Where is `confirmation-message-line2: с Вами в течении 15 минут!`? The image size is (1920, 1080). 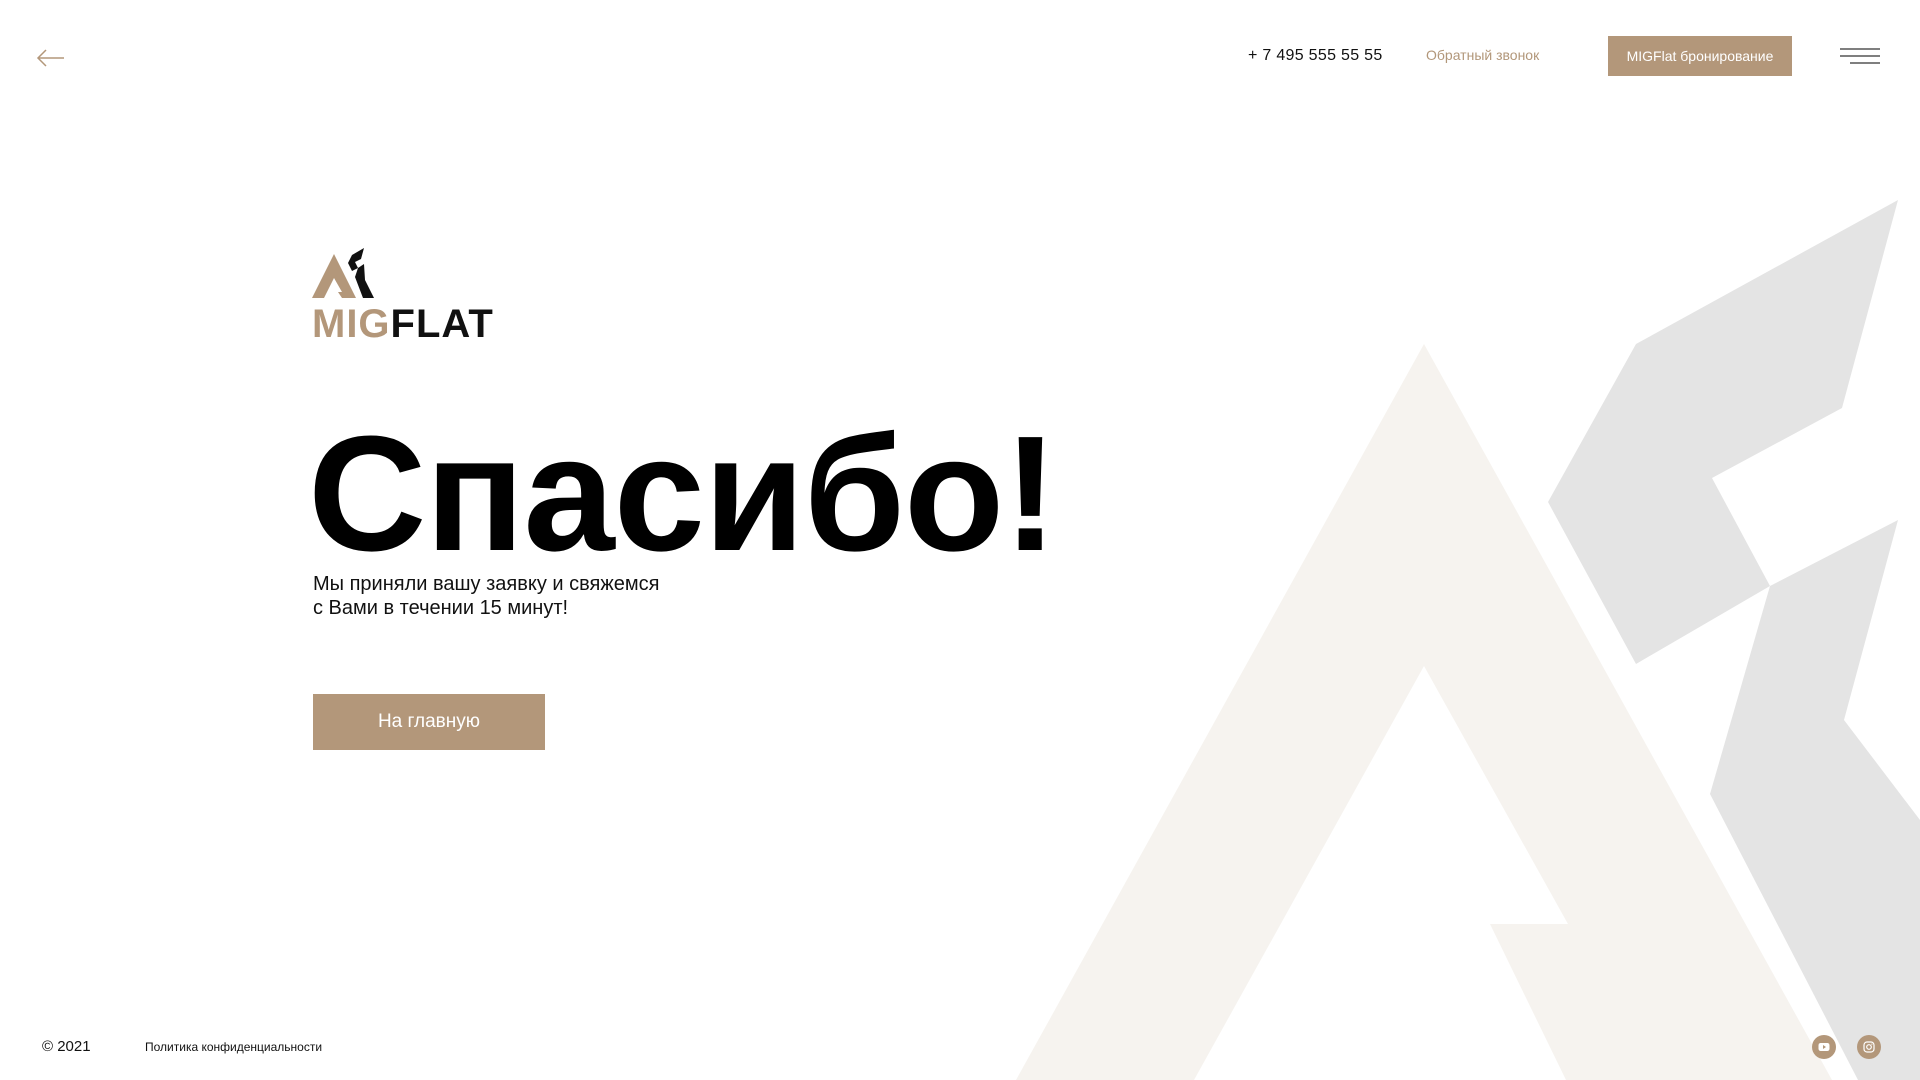
confirmation-message-line2: с Вами в течении 15 минут! is located at coordinates (441, 608).